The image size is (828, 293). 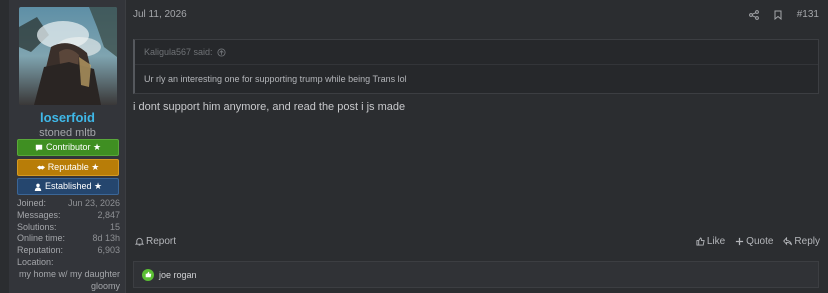 I want to click on stat-label: Location:, so click(x=35, y=261).